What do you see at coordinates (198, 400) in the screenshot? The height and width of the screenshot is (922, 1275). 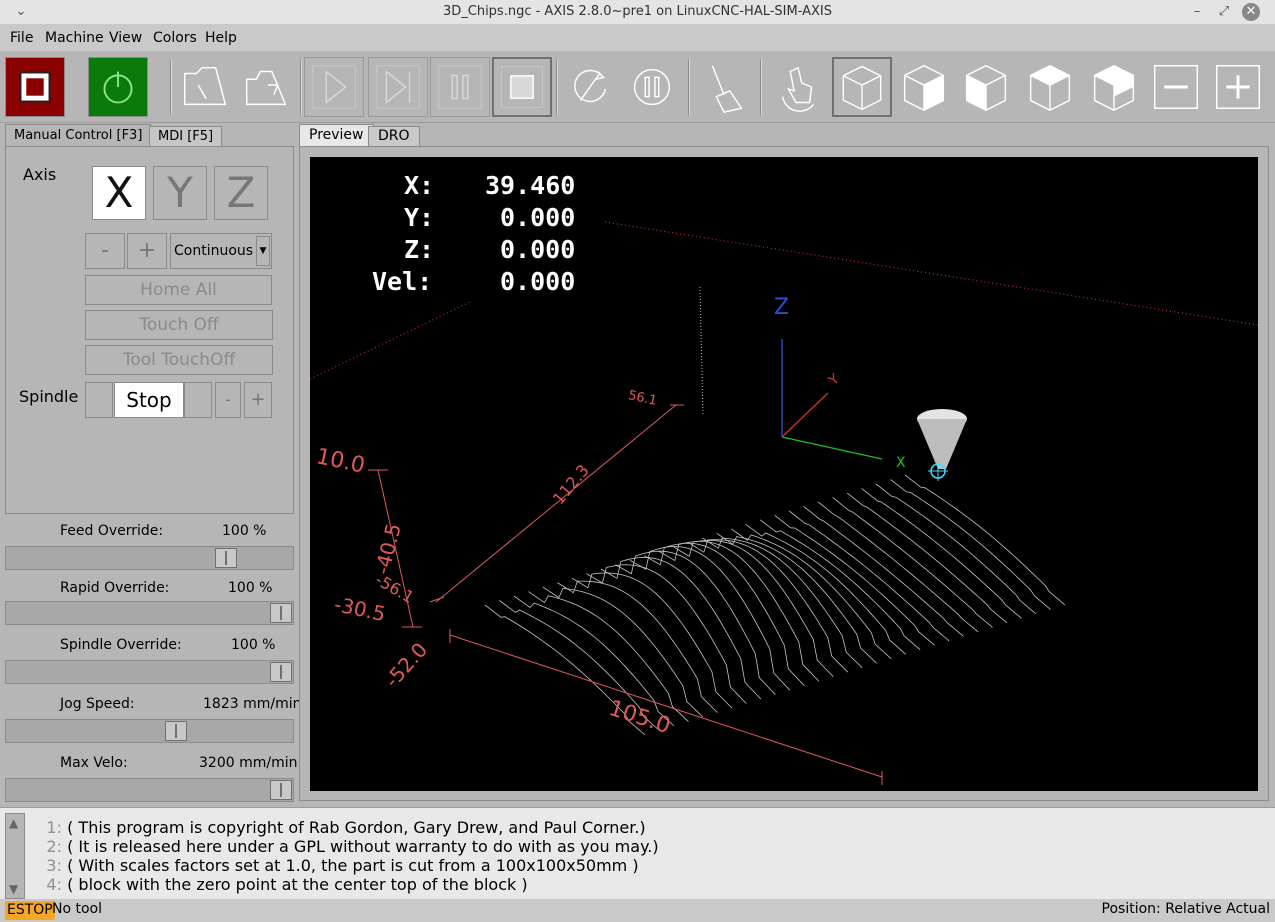 I see `spindle-forward-button` at bounding box center [198, 400].